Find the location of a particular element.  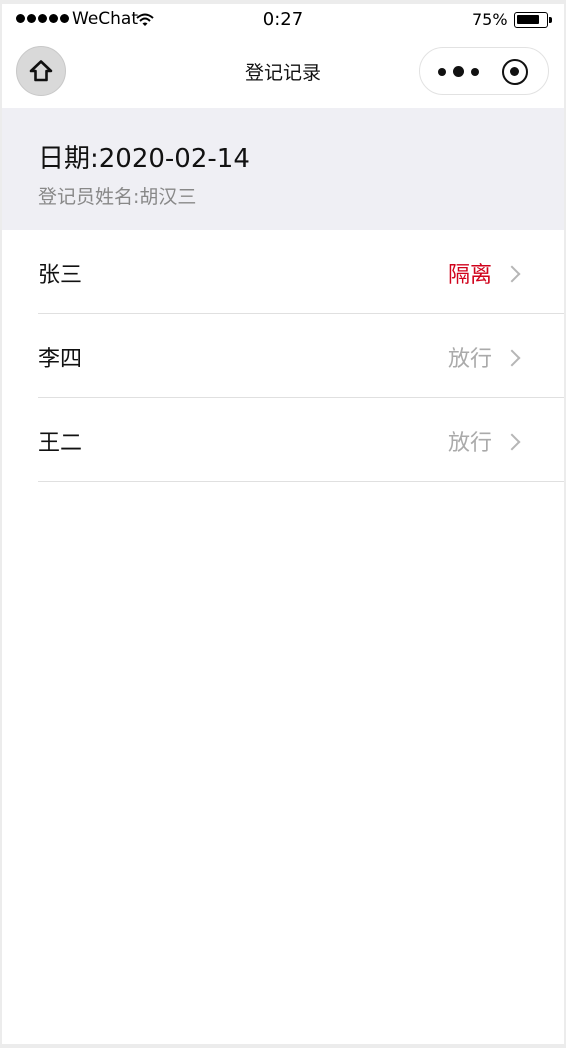

record-date: 日期:2020-02-14 is located at coordinates (144, 159).